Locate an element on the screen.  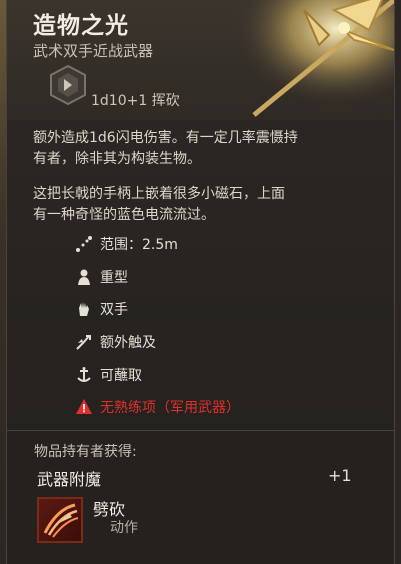
action-type: 动作 is located at coordinates (124, 528).